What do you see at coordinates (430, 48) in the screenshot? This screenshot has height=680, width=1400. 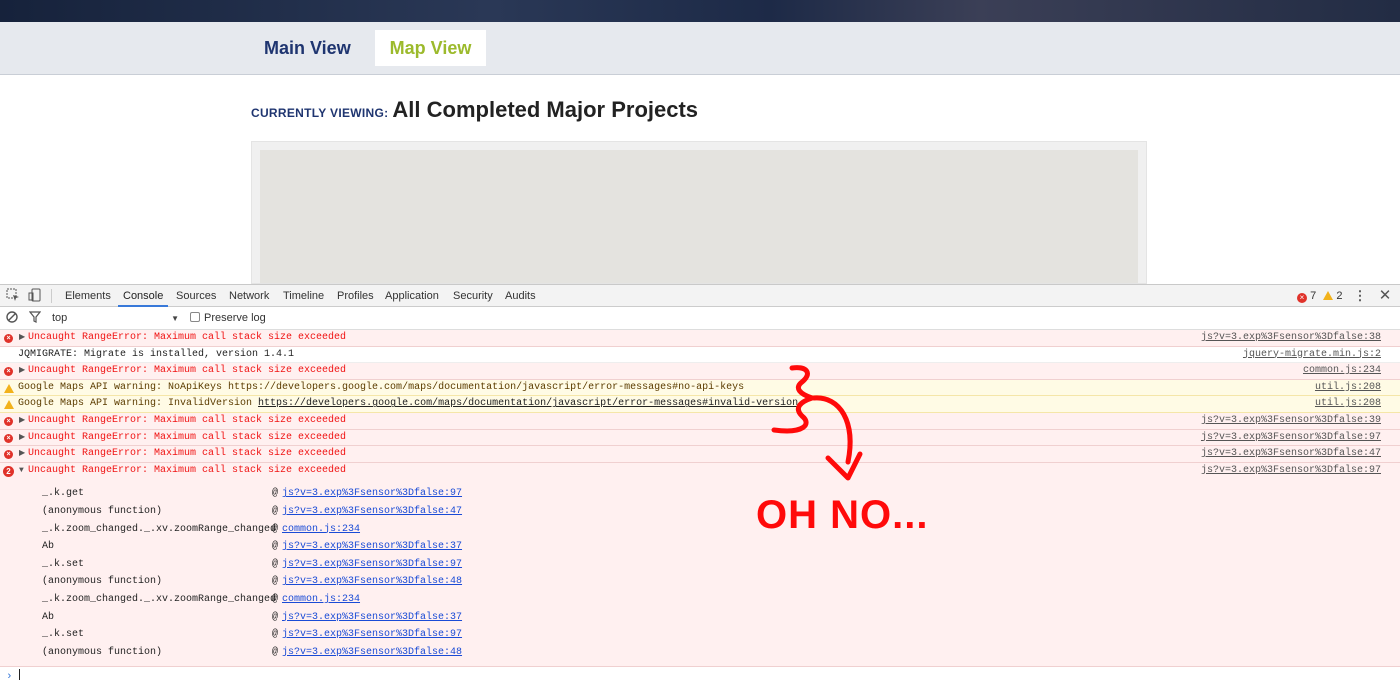 I see `tab-map-view: Map View` at bounding box center [430, 48].